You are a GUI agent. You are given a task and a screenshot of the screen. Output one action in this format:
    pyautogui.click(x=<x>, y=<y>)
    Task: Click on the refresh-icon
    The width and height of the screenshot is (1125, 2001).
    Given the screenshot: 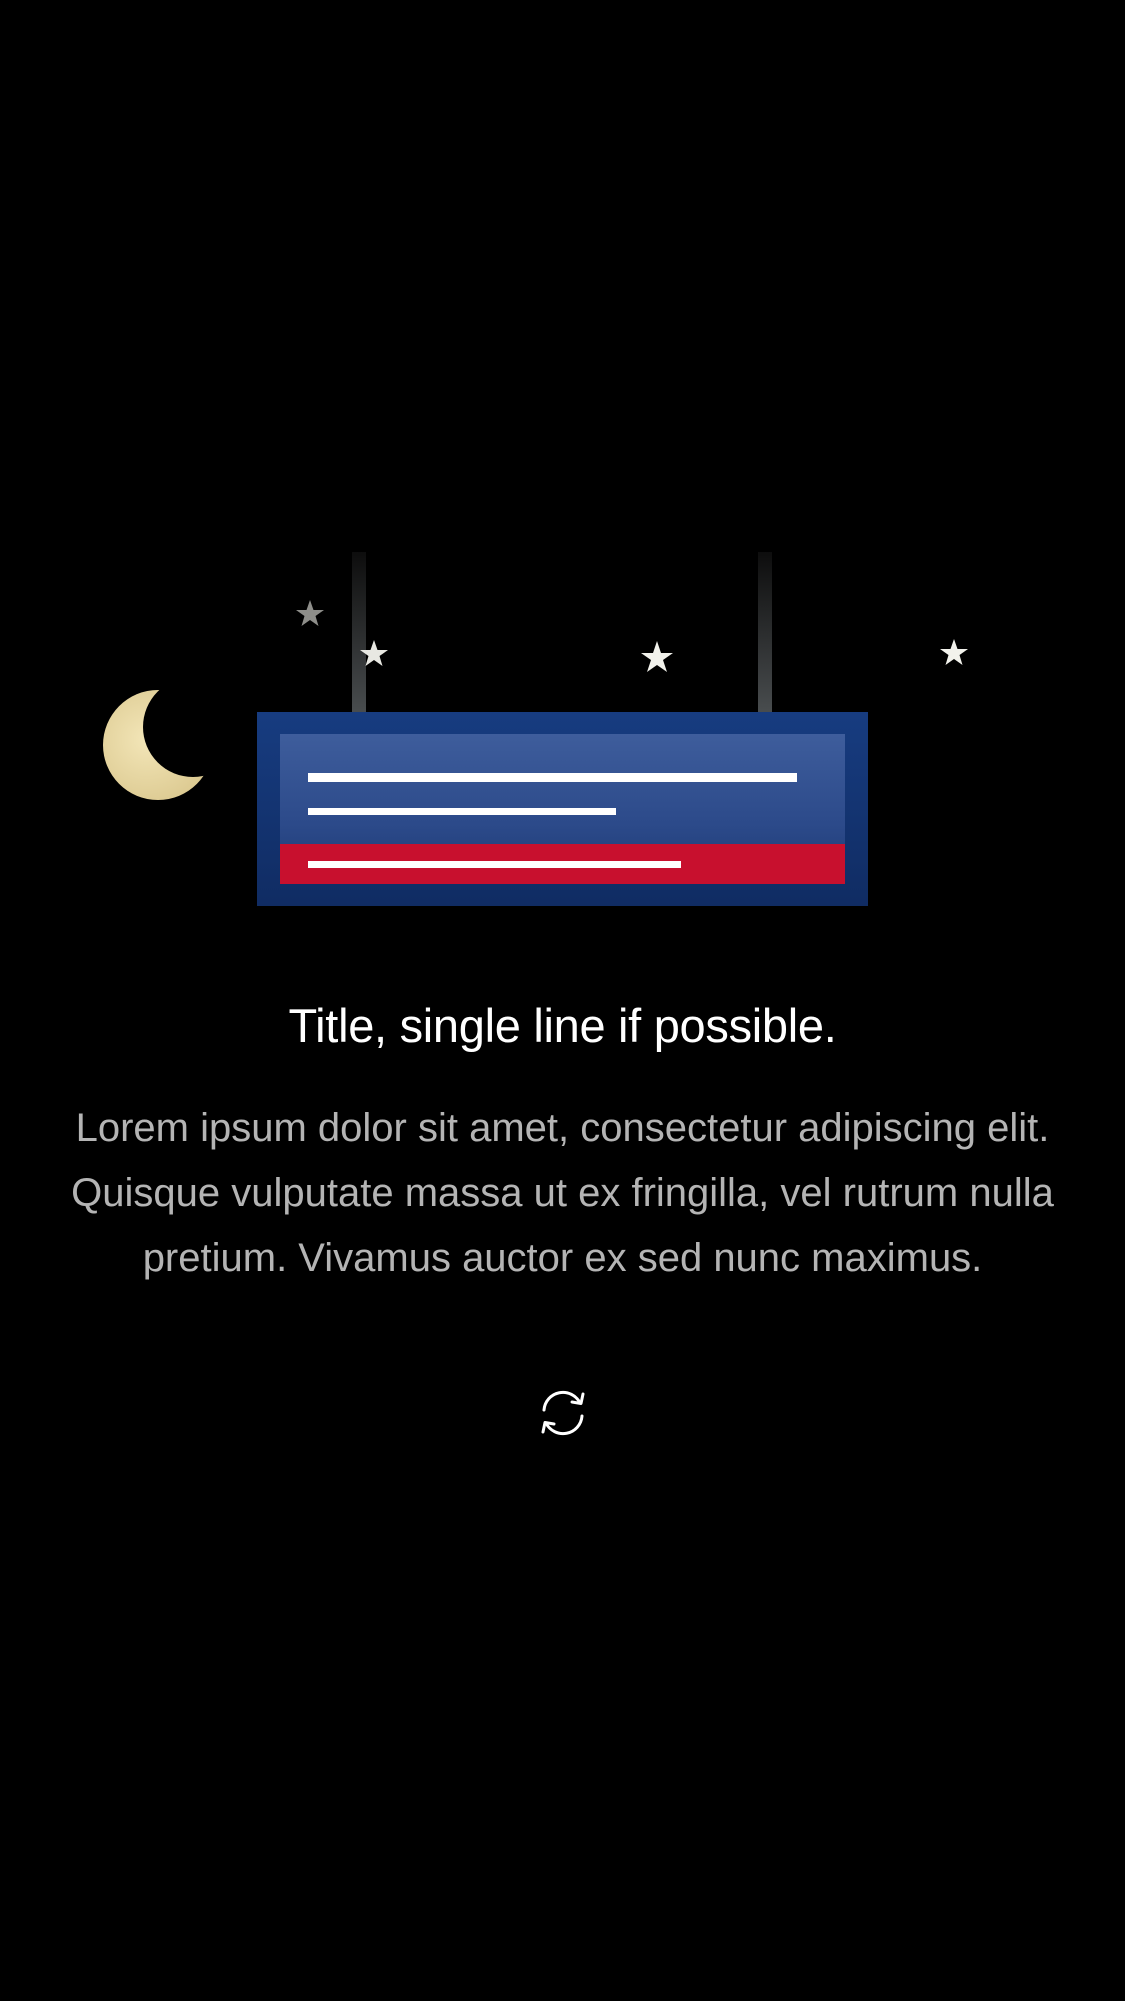 What is the action you would take?
    pyautogui.click(x=563, y=1413)
    